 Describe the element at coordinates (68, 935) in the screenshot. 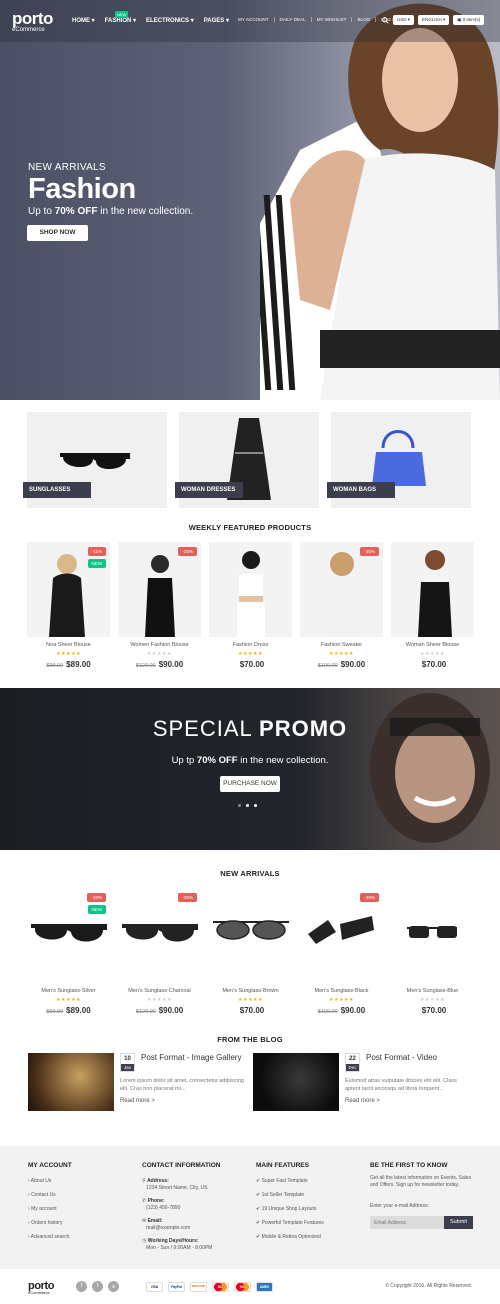

I see `product-image: -10% NEW` at that location.